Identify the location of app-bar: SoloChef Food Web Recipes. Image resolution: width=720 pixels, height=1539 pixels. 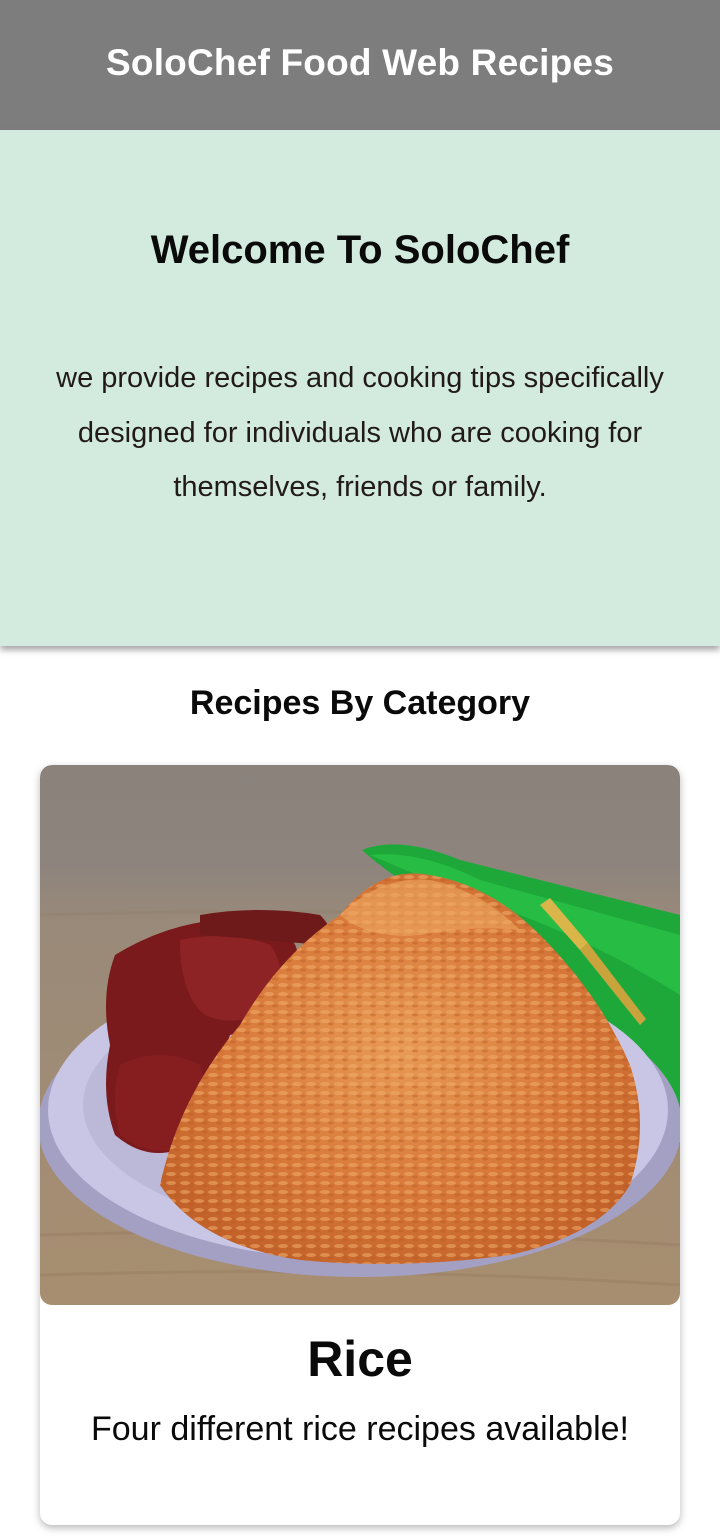
(360, 65).